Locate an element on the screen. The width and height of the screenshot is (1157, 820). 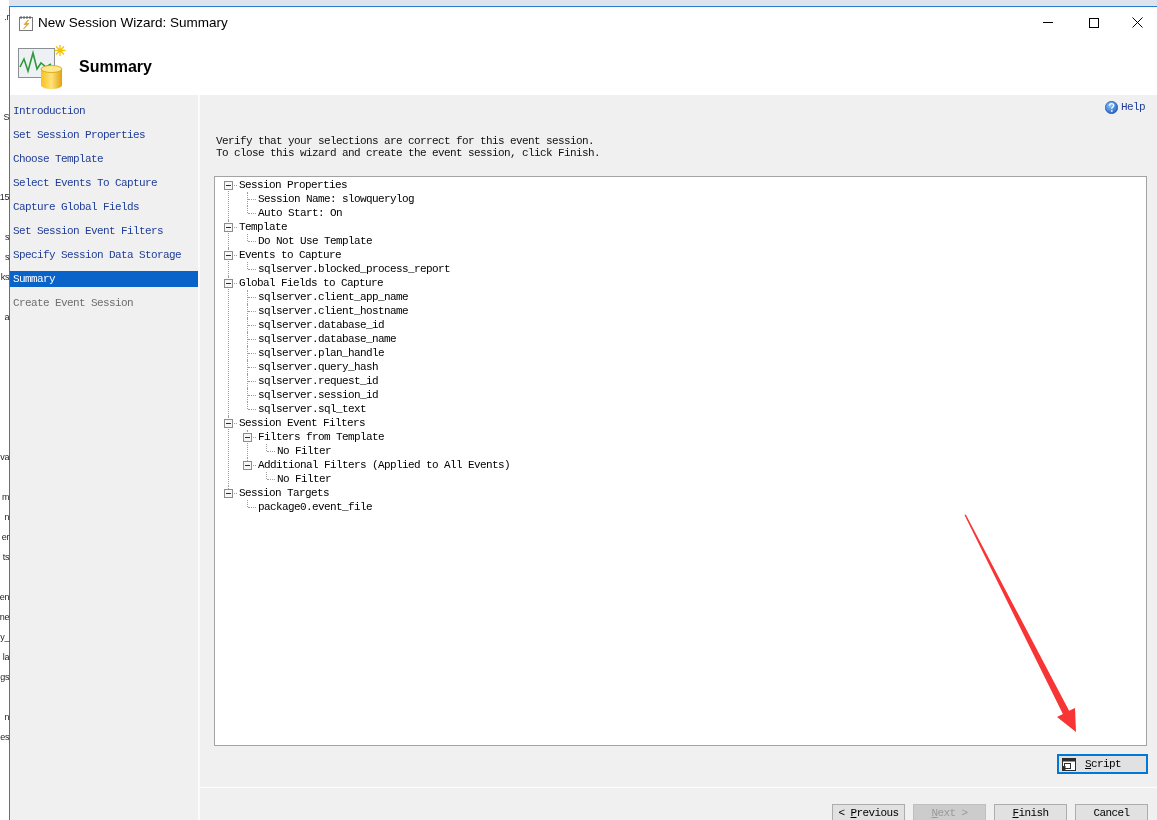
tree-item: sqlserver.sql_text is located at coordinates (312, 409).